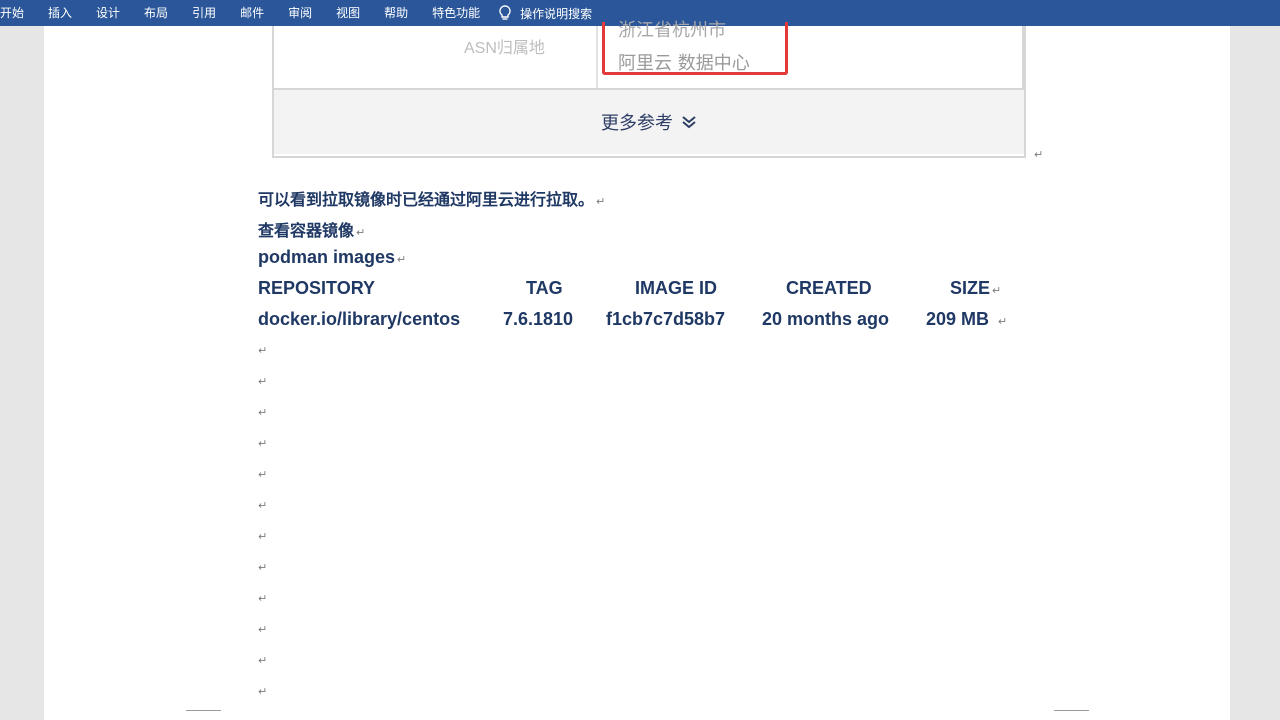 Image resolution: width=1280 pixels, height=720 pixels. I want to click on table-header-line: REPOSITORY TAG IMAGE ID CREATED SIZE ↵, so click(638, 290).